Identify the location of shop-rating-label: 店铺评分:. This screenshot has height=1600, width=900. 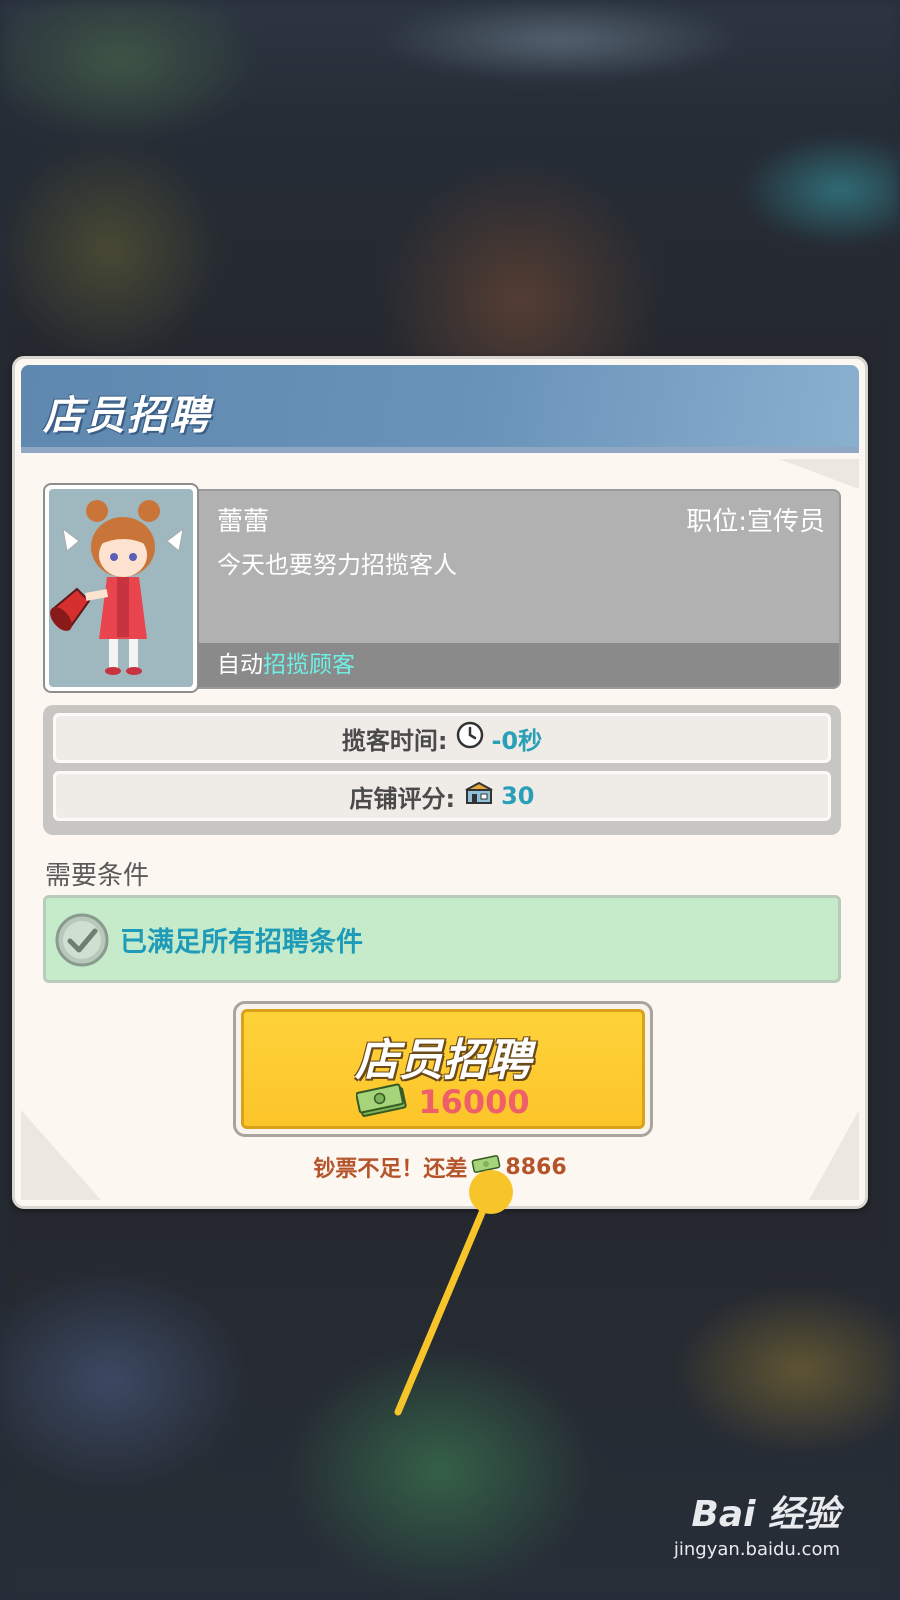
(402, 798).